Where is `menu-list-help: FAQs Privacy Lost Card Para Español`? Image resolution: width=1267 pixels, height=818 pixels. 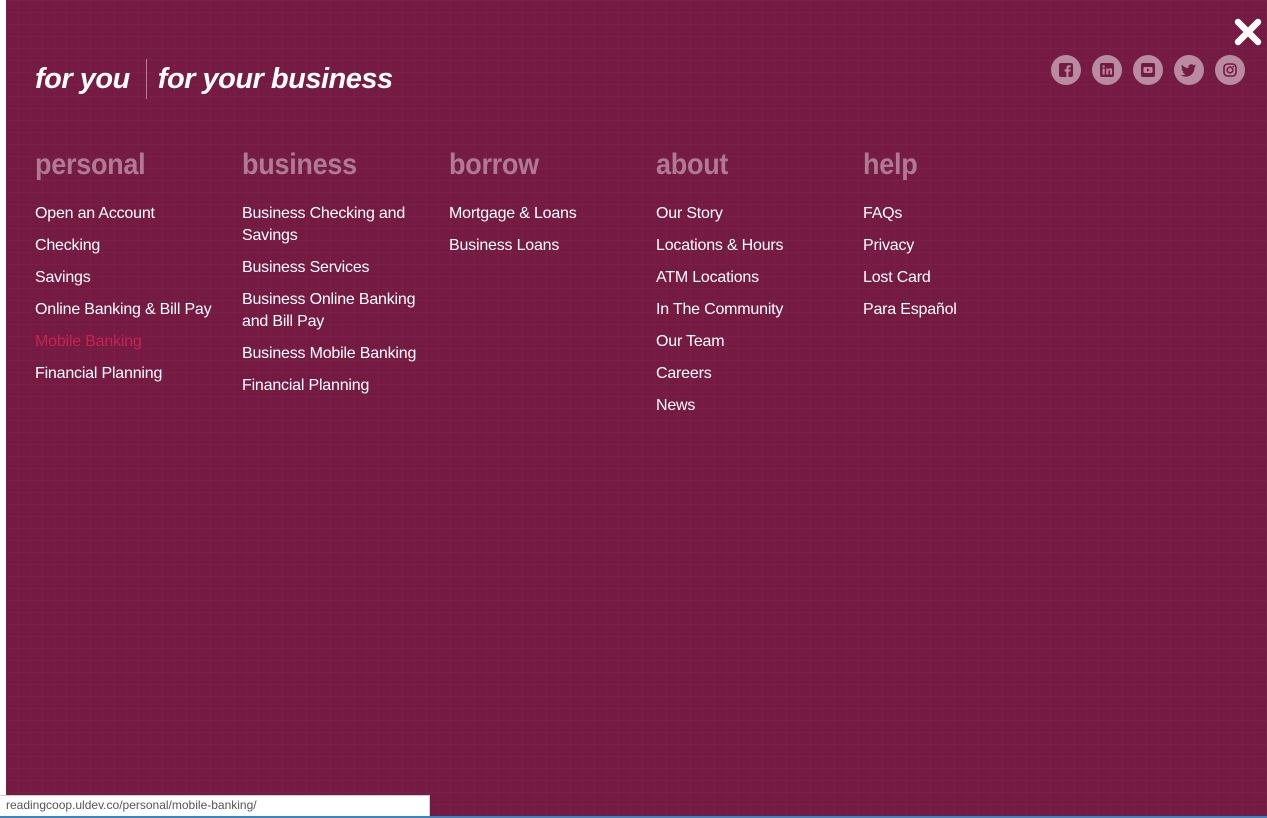 menu-list-help: FAQs Privacy Lost Card Para Español is located at coordinates (966, 262).